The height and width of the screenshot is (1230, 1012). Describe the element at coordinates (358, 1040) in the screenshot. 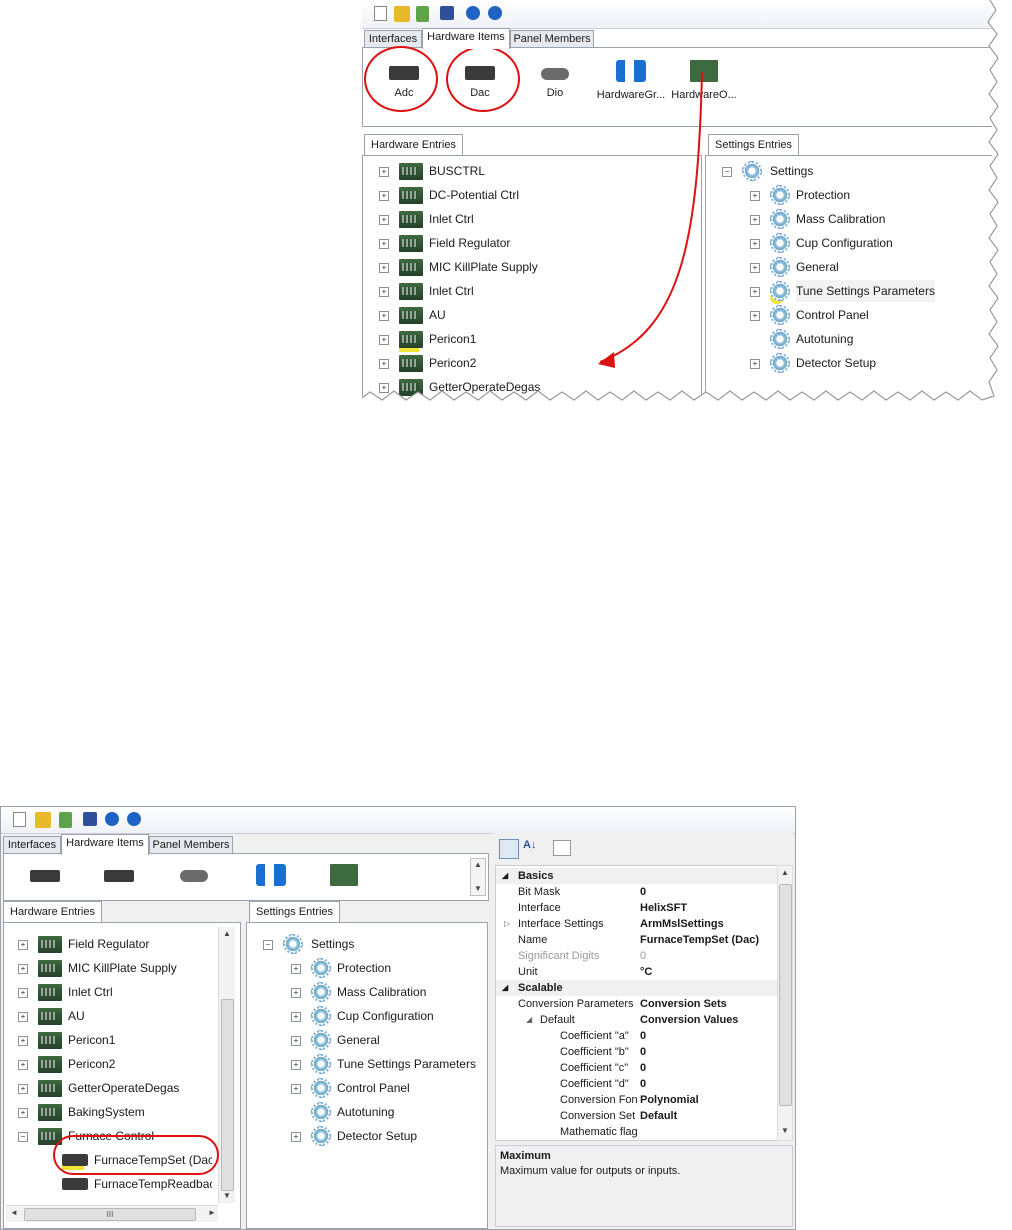

I see `settings-entry: General` at that location.